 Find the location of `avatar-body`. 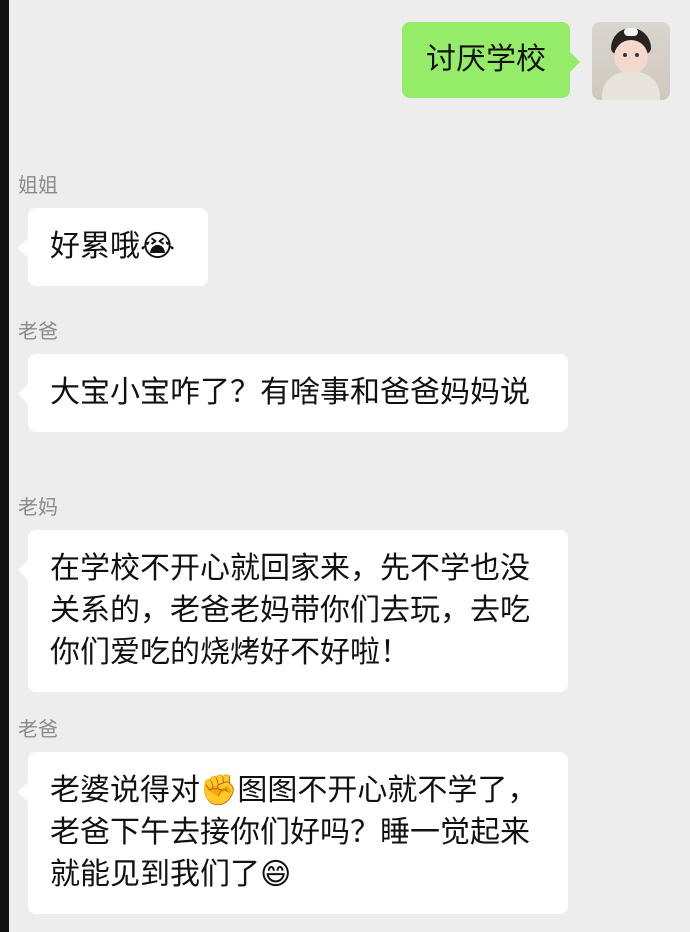

avatar-body is located at coordinates (631, 86).